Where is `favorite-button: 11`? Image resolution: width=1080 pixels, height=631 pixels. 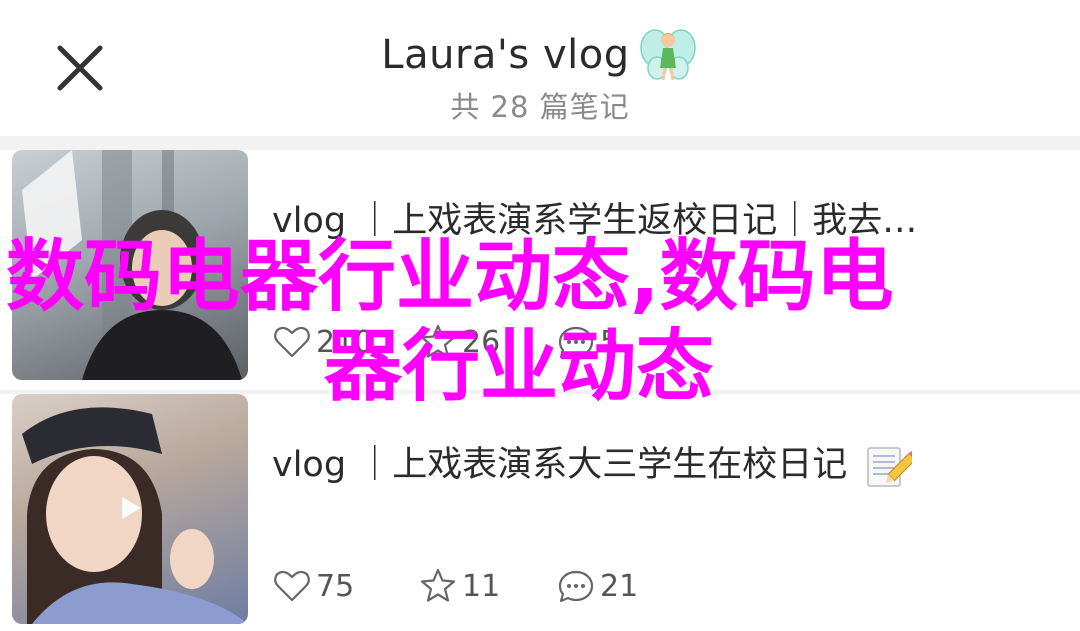
favorite-button: 11 is located at coordinates (459, 586).